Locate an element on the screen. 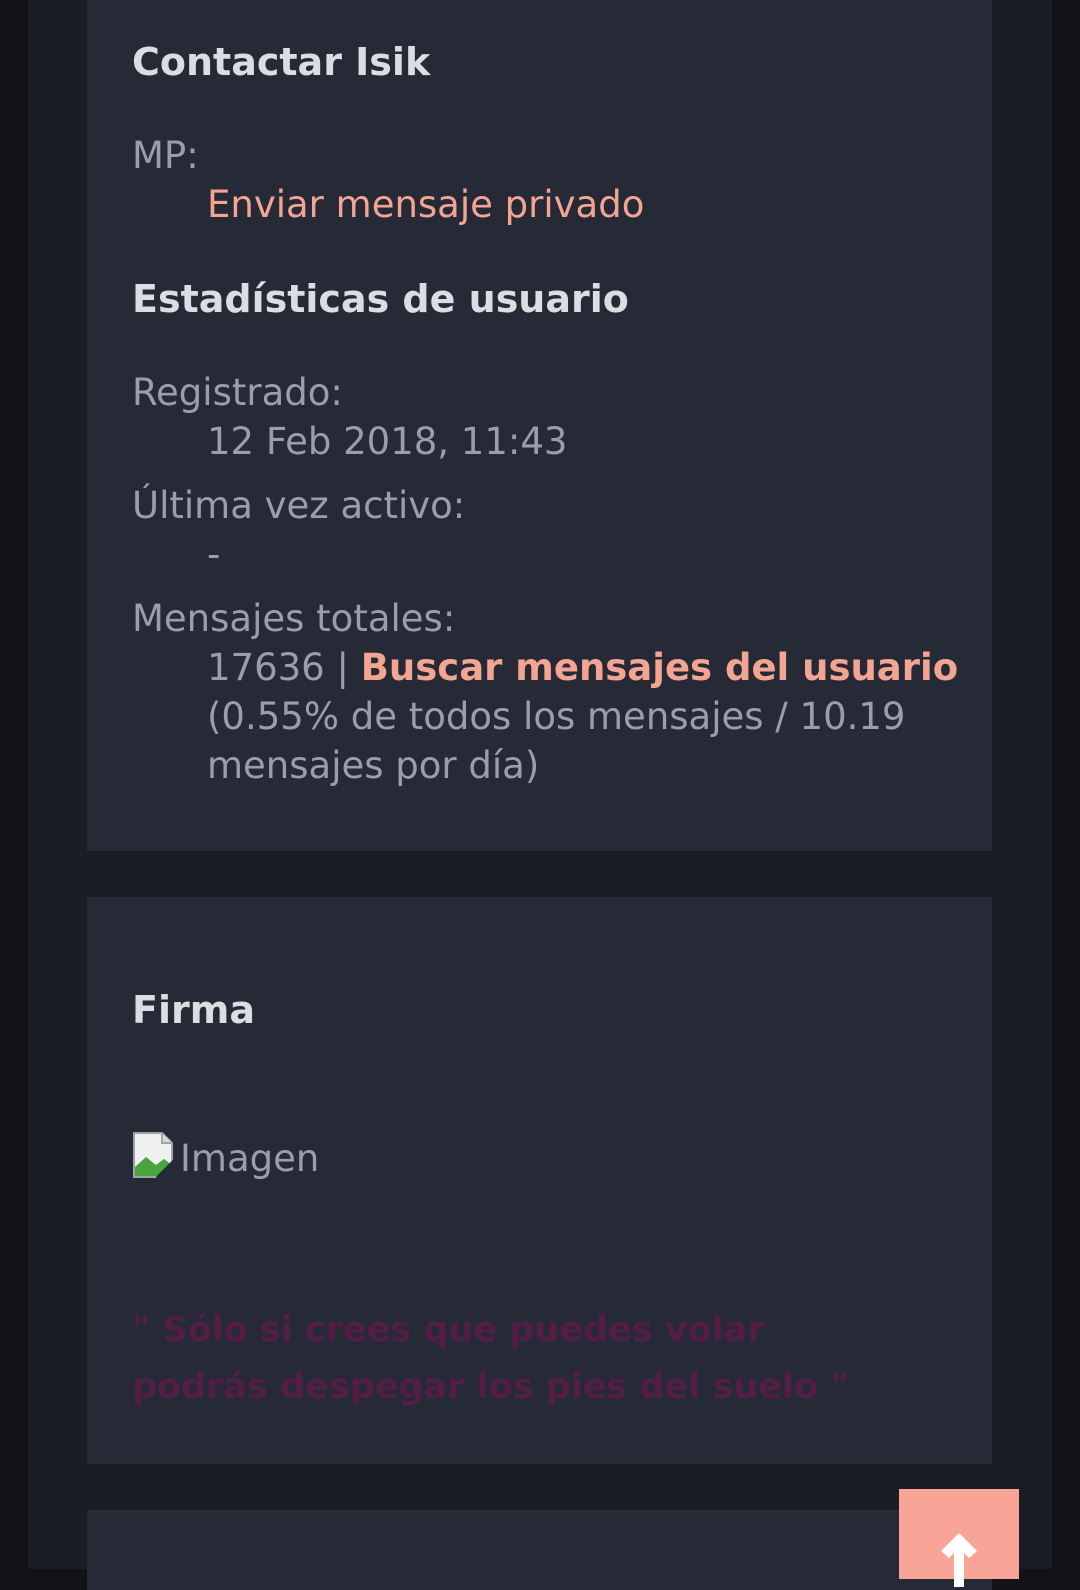 The image size is (1080, 1590). signature-image-alt: Imagen is located at coordinates (250, 1158).